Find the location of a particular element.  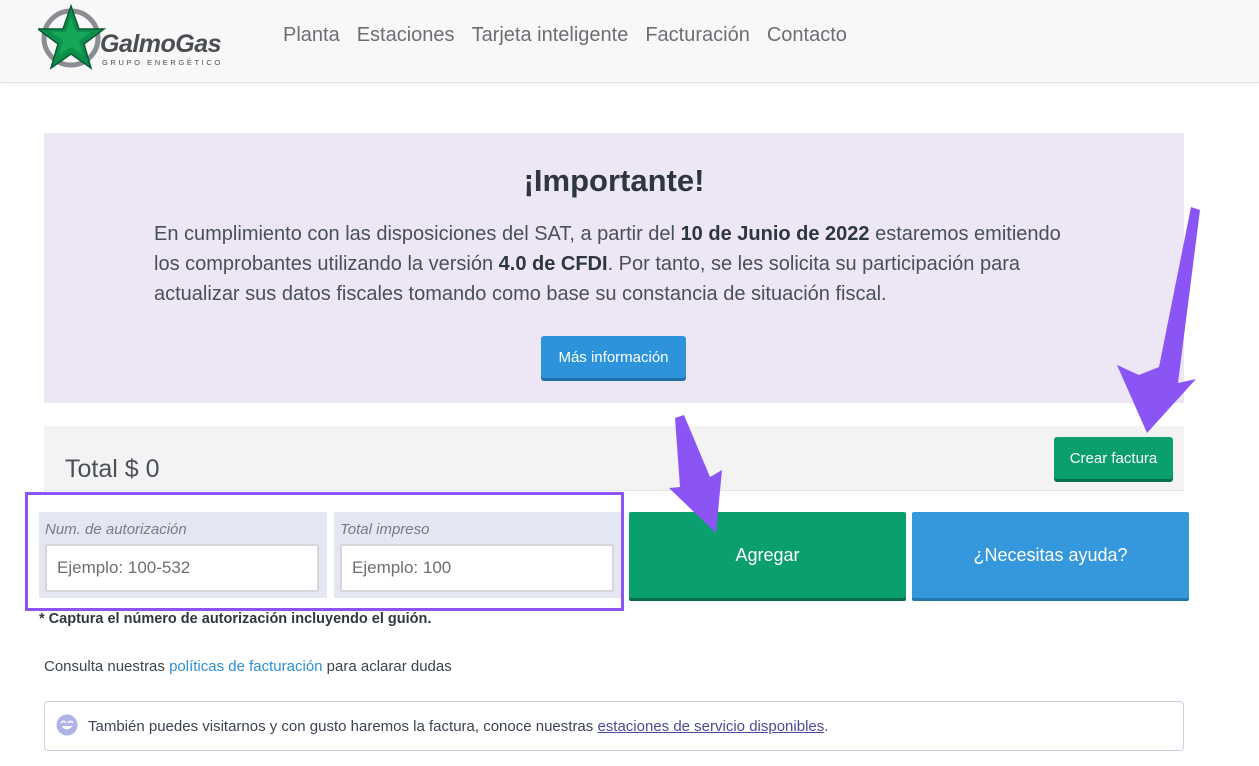

galmogas-logo: GalmoGas GRUPO ENERGÉTICO is located at coordinates (138, 37).